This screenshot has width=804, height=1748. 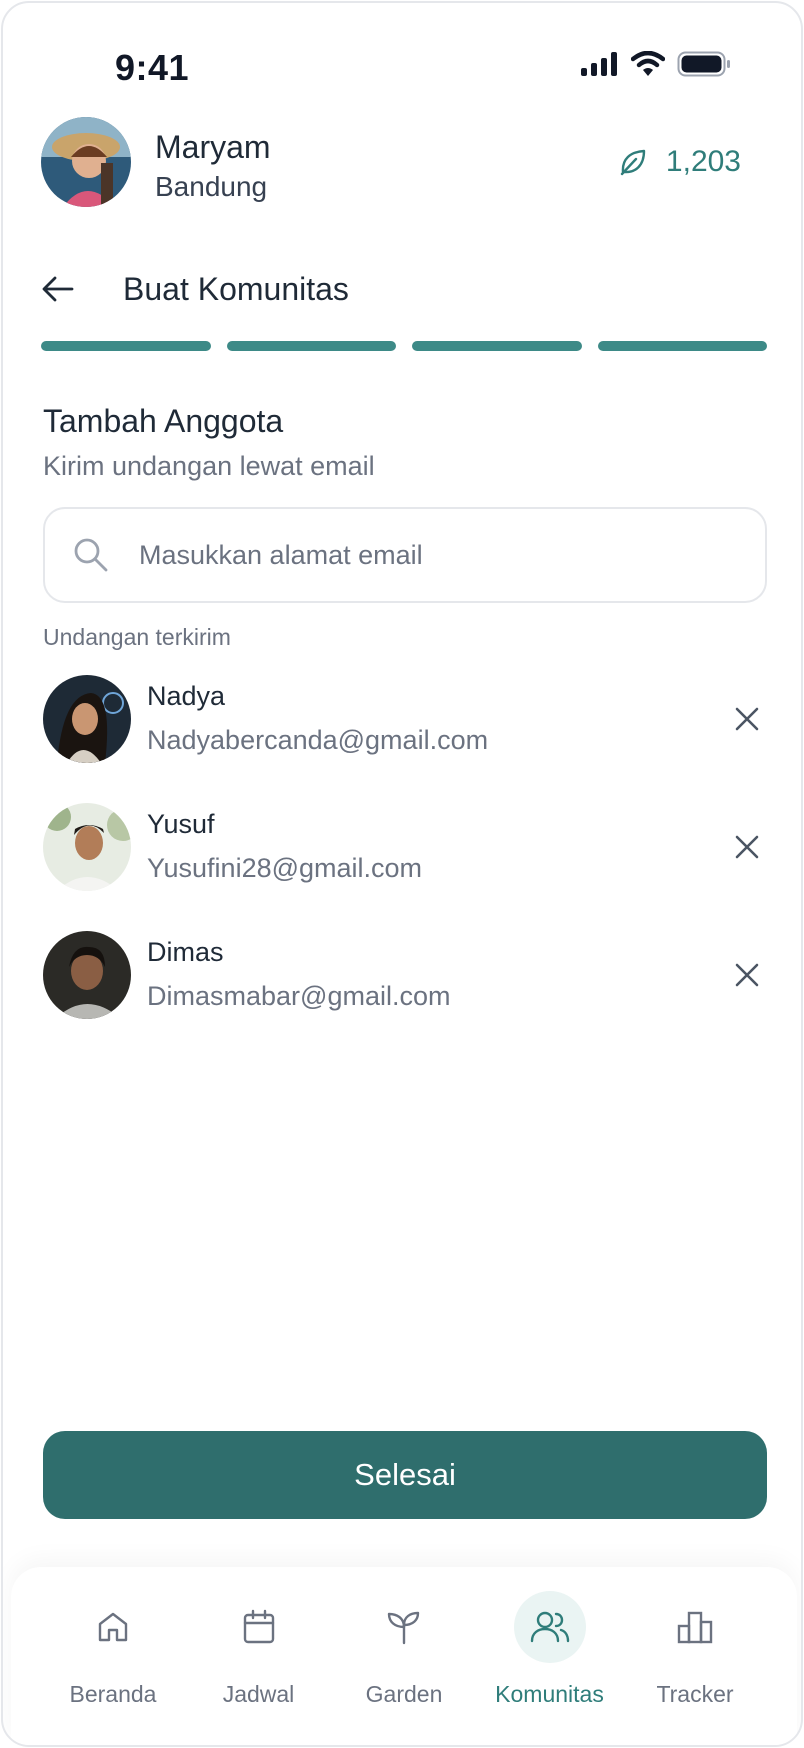 I want to click on points-badge: 1,203, so click(x=679, y=162).